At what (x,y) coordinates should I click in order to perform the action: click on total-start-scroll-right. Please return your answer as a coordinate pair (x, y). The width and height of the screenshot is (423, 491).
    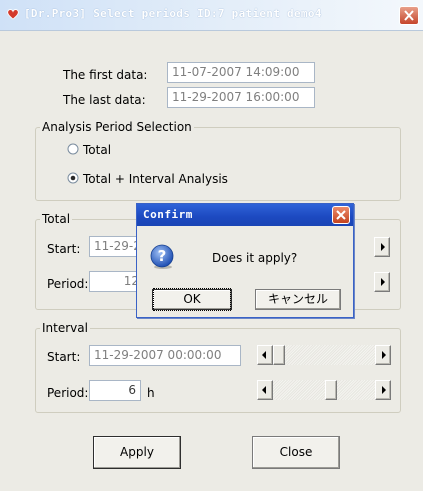
    Looking at the image, I should click on (382, 247).